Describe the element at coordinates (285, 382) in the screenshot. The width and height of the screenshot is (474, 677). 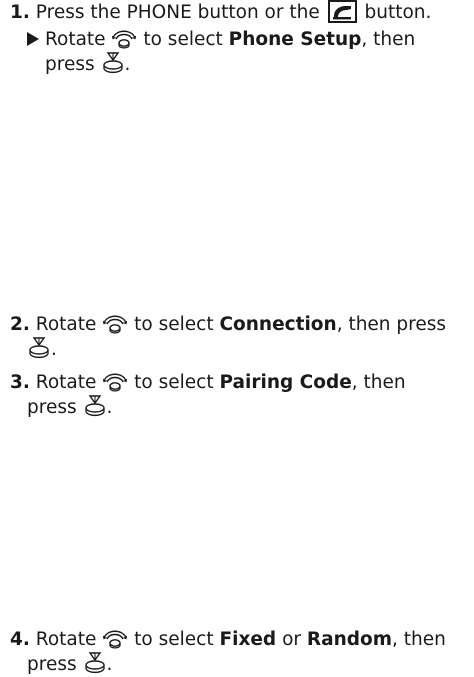
I see `menu-item-pairing-code: Pairing Code` at that location.